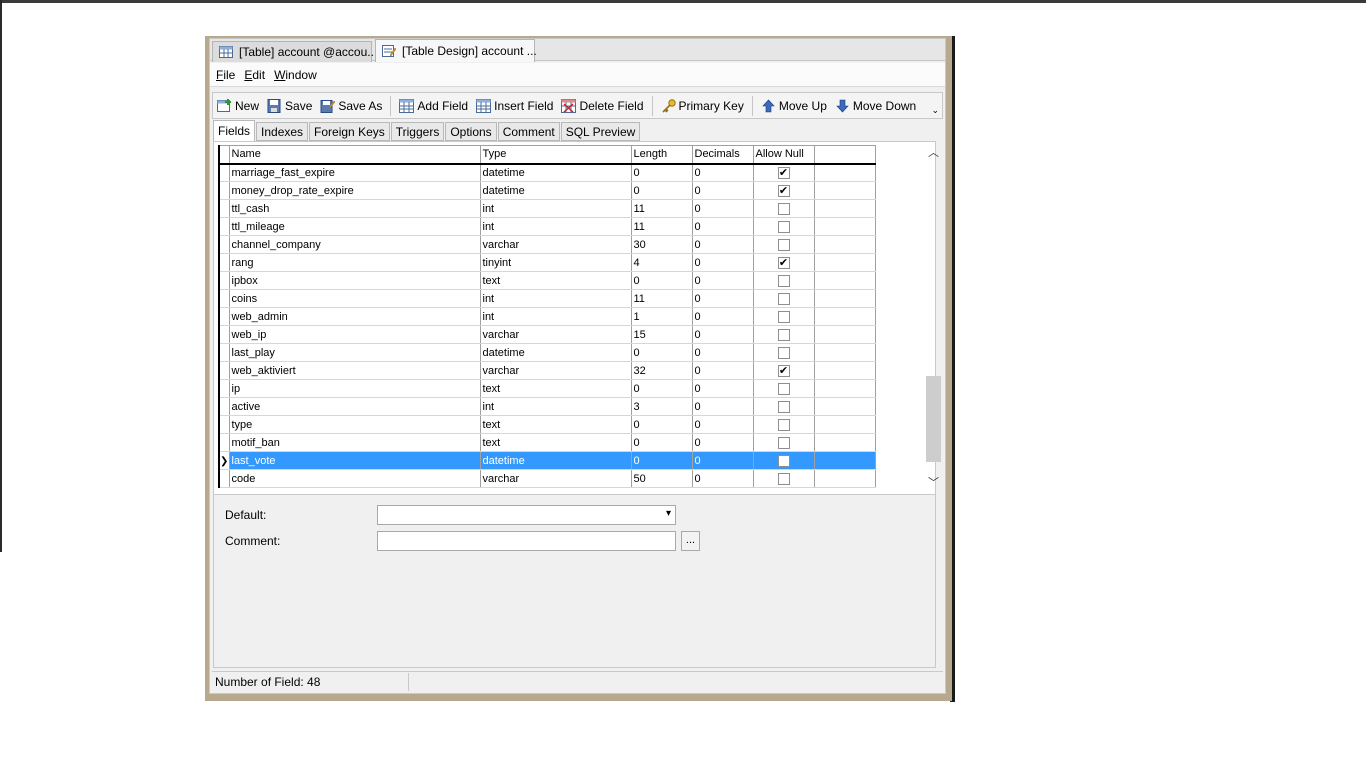 The image size is (1366, 768). What do you see at coordinates (355, 460) in the screenshot?
I see `field-name-cell: last_vote` at bounding box center [355, 460].